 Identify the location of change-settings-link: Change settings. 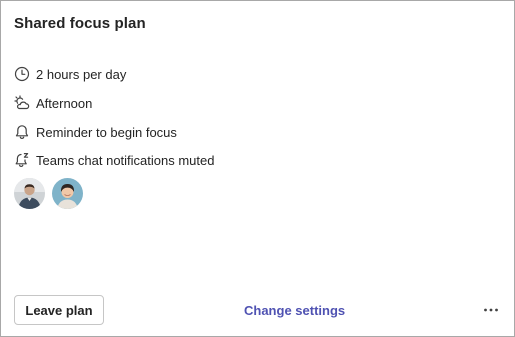
(294, 310).